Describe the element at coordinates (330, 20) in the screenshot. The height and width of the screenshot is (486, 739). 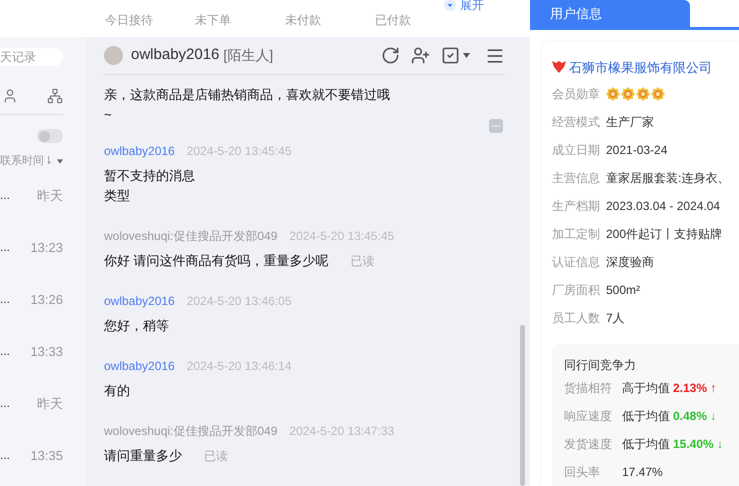
I see `stats-tab: 未付款` at that location.